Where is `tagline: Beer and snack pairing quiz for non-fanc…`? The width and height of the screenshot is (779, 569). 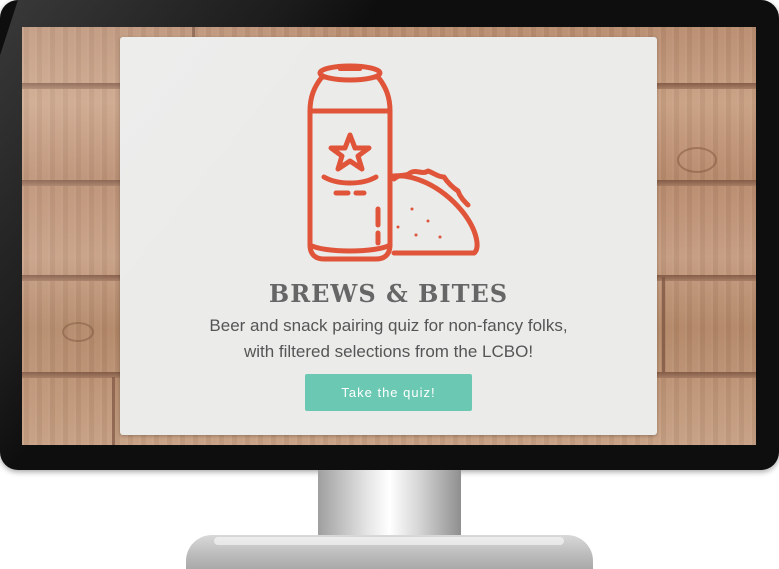 tagline: Beer and snack pairing quiz for non-fanc… is located at coordinates (388, 339).